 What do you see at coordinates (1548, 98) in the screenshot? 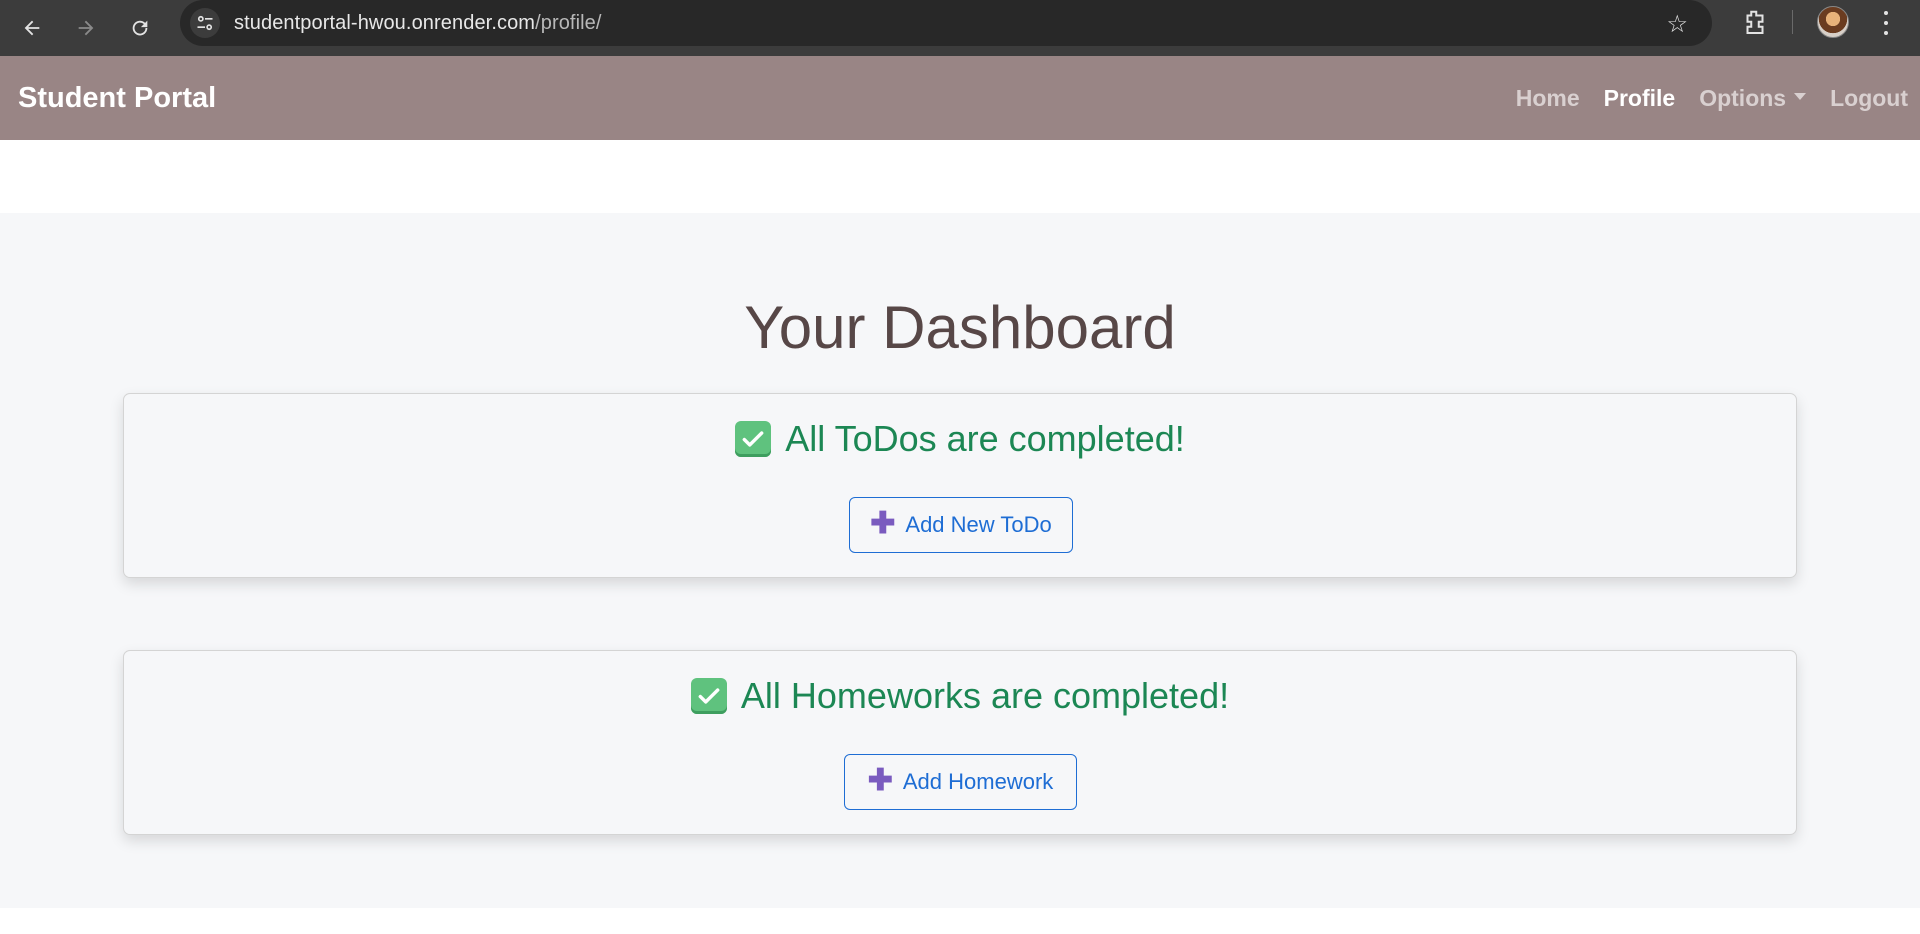
I see `nav-home: Home` at bounding box center [1548, 98].